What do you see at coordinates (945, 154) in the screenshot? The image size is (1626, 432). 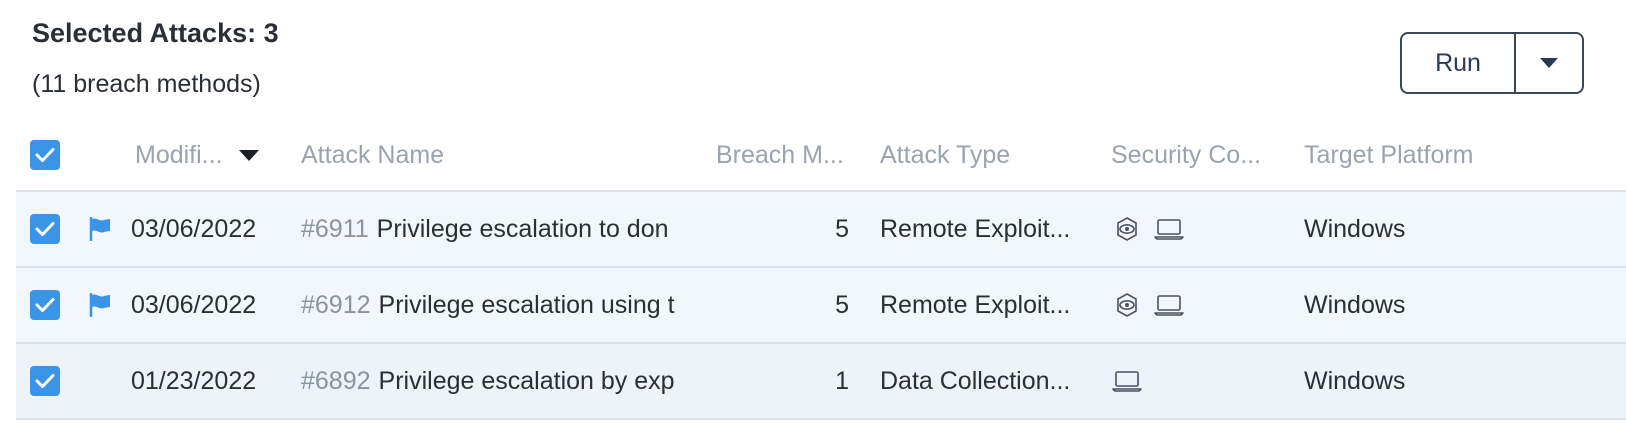 I see `column-header-attack-type-label: Attack Type` at bounding box center [945, 154].